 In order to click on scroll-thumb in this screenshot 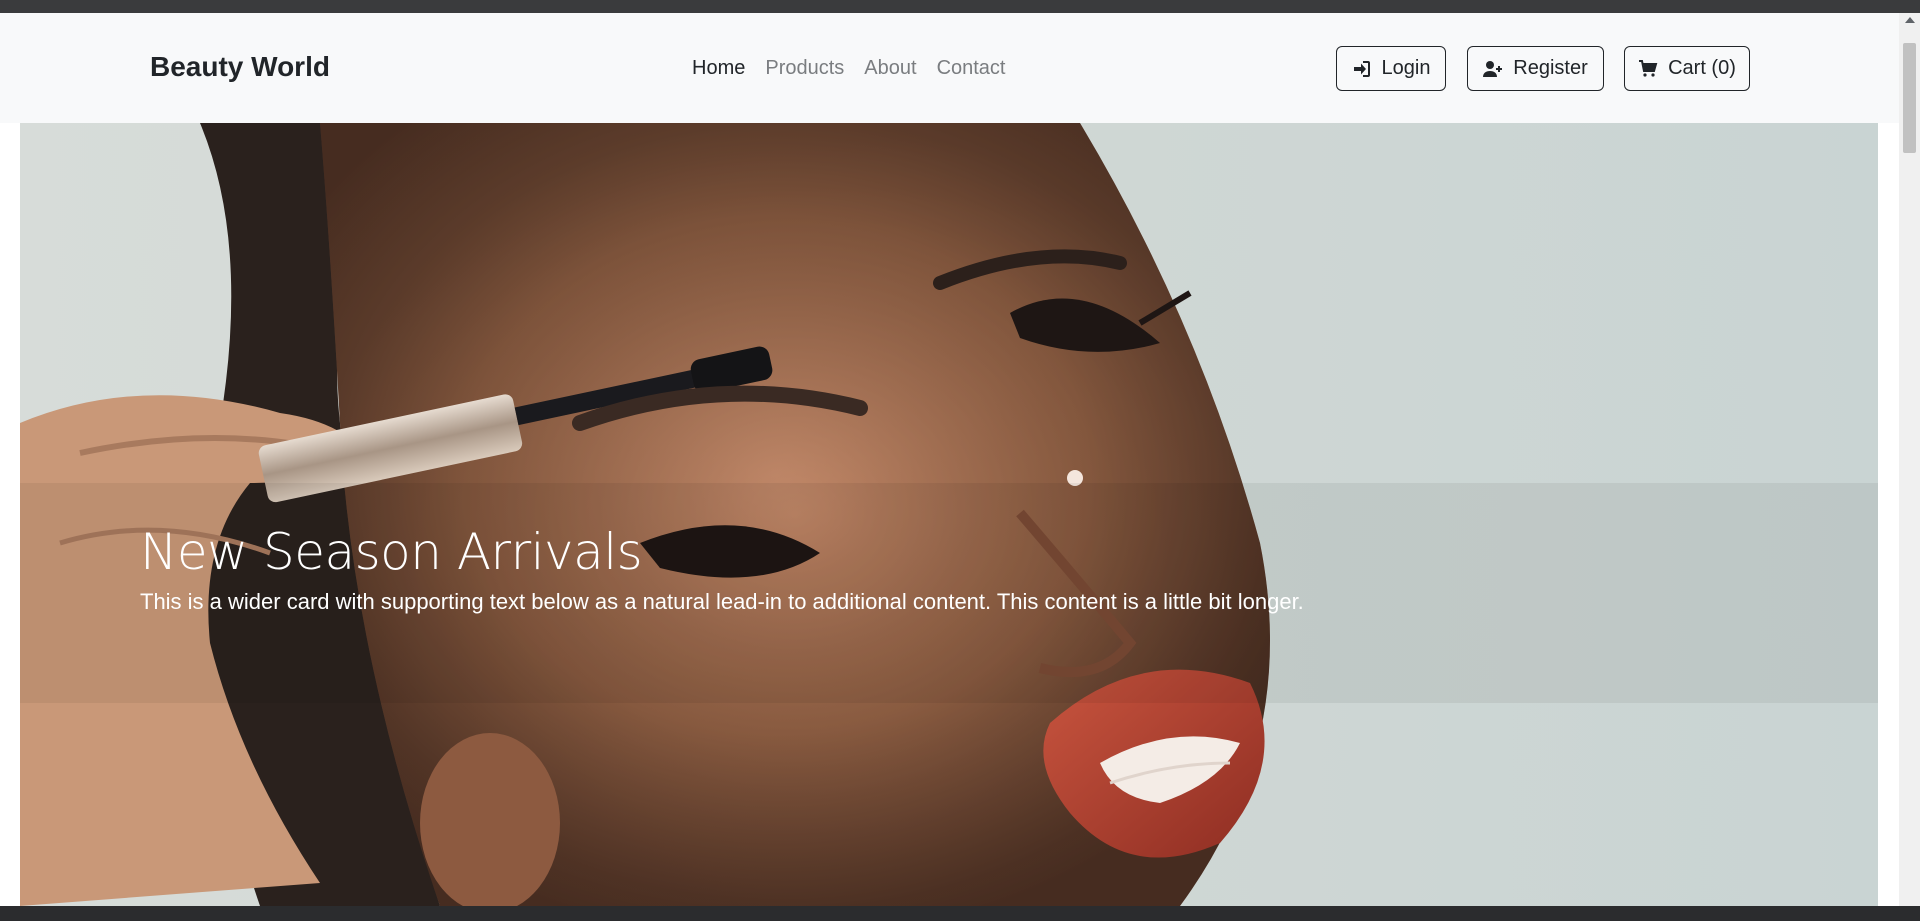, I will do `click(1909, 98)`.